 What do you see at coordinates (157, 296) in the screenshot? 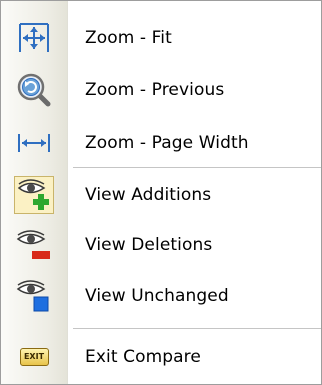
I see `menu-item-label: View Unchanged` at bounding box center [157, 296].